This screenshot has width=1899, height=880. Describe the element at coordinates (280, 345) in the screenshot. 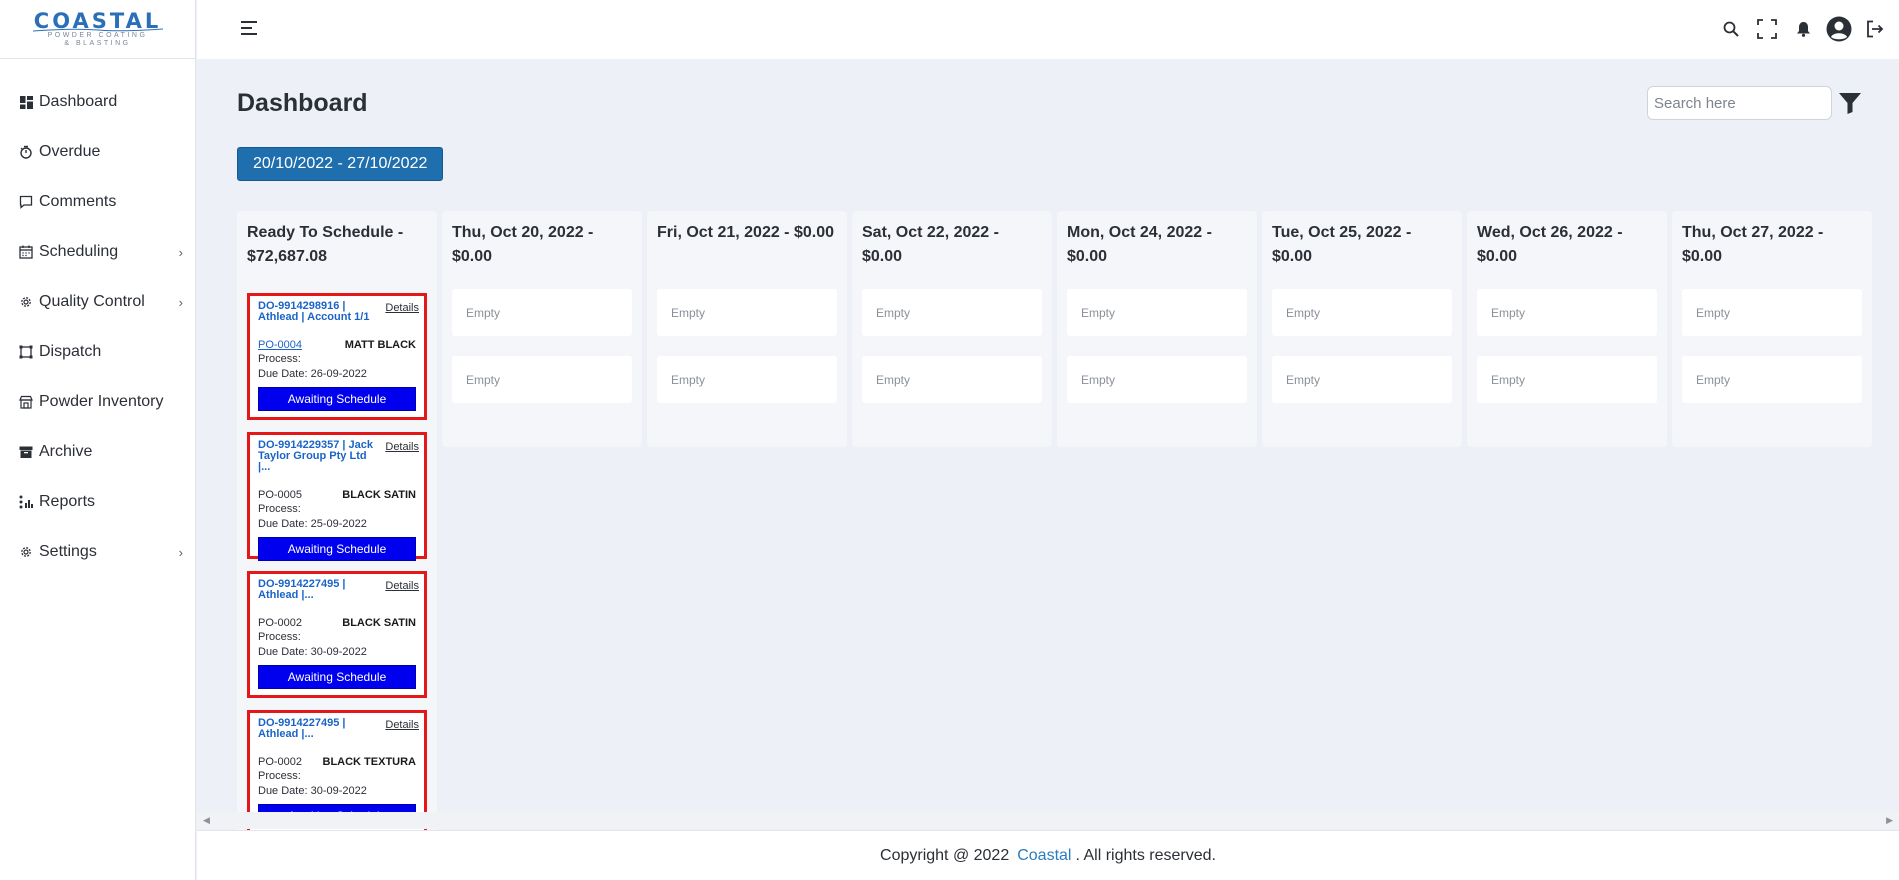

I see `po-link: PO-0004` at that location.